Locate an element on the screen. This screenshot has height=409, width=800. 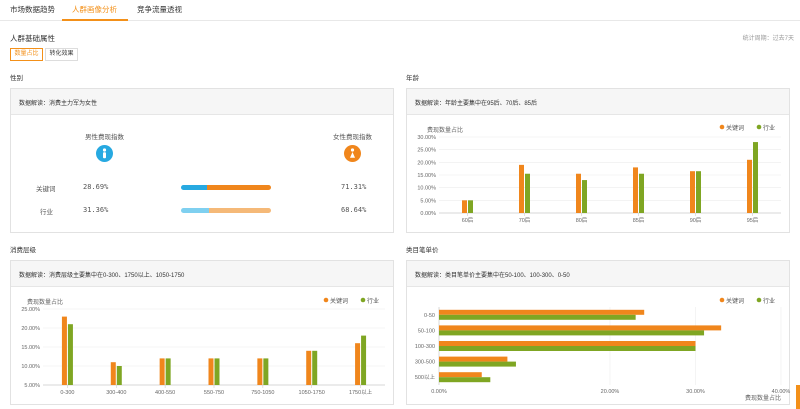
tab-competition-traffic: 竞争流量透视 is located at coordinates (159, 9).